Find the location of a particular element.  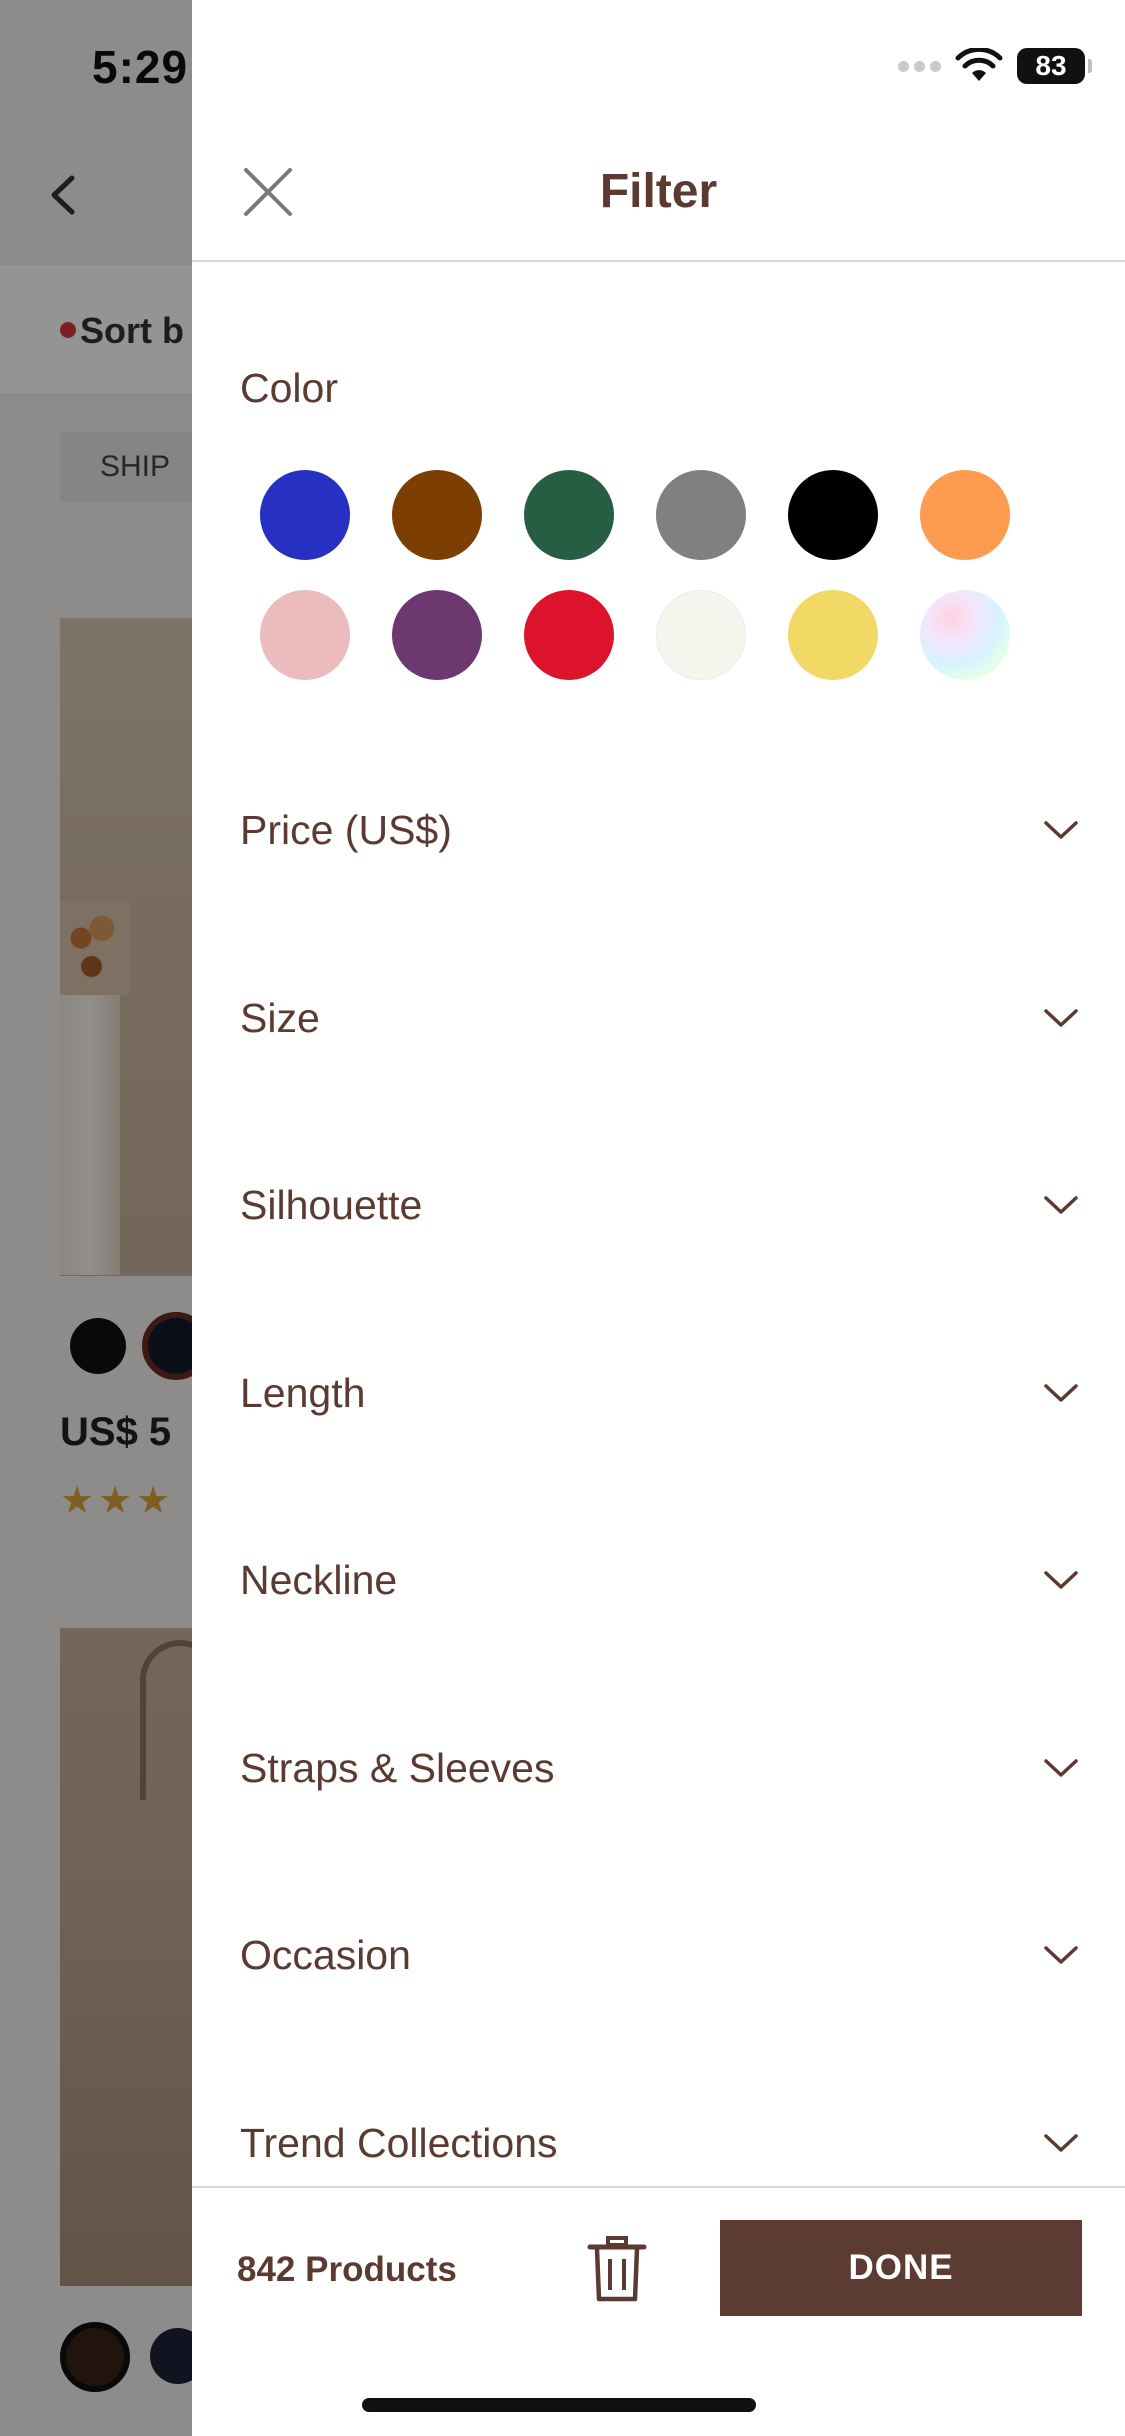

product-count: 842 Products is located at coordinates (347, 2269).